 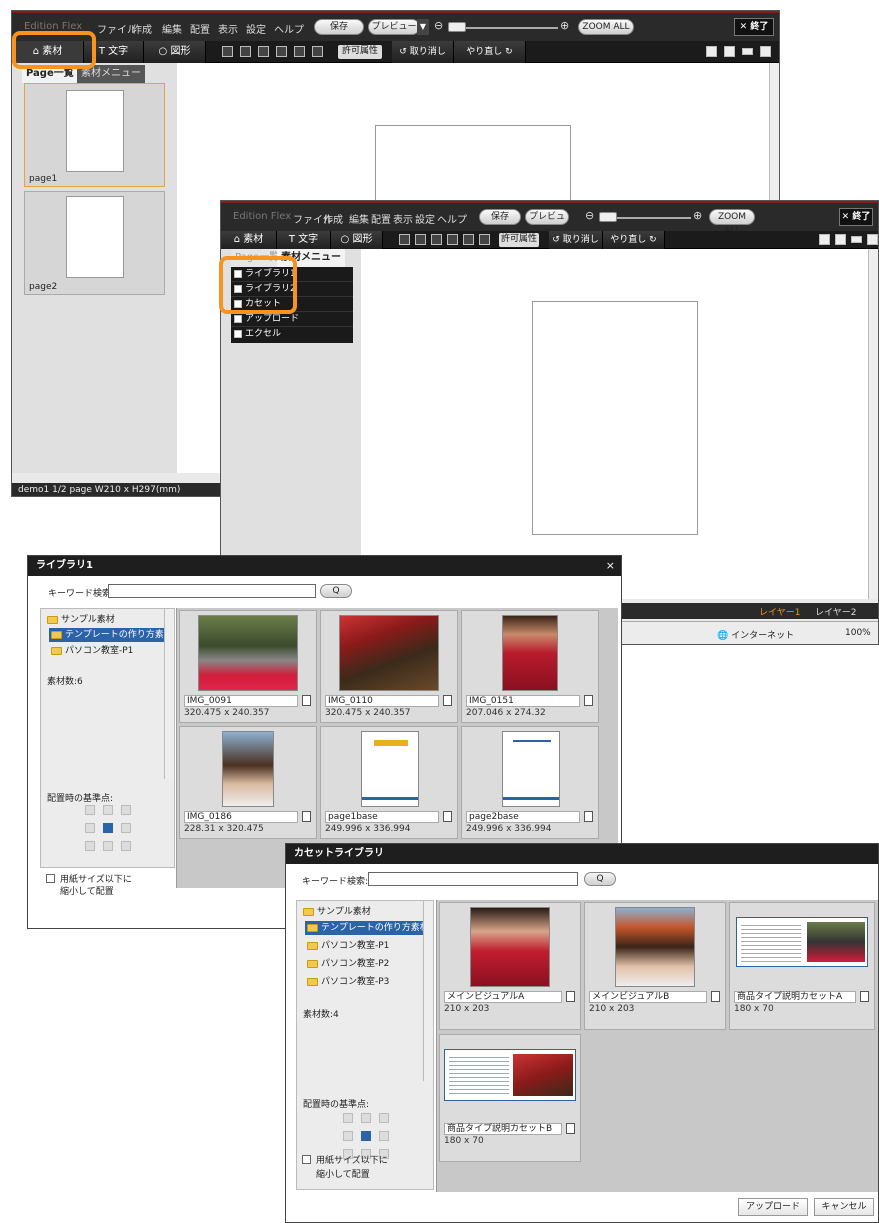 What do you see at coordinates (339, 27) in the screenshot?
I see `save-button: 保存` at bounding box center [339, 27].